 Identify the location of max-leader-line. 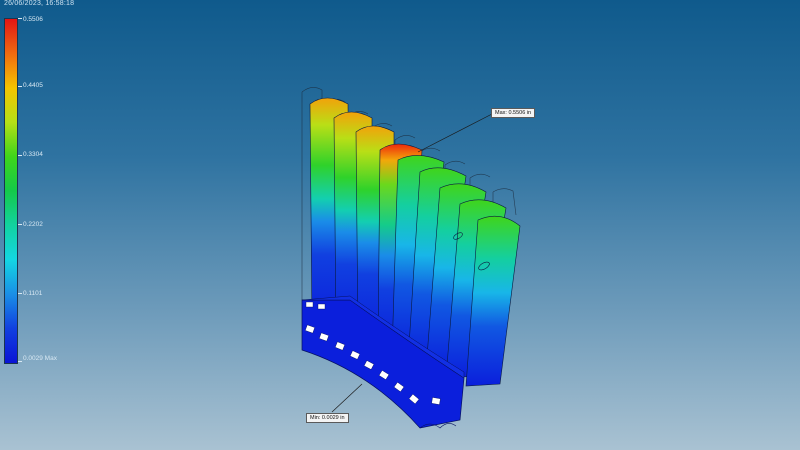
(455, 133).